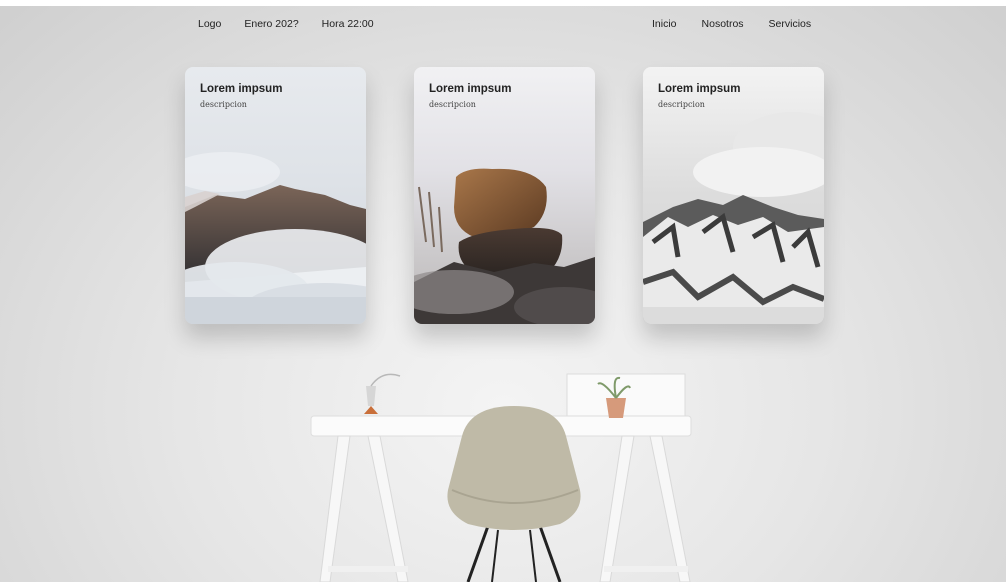 The height and width of the screenshot is (582, 1006). I want to click on nav-link-inicio: Inicio, so click(664, 24).